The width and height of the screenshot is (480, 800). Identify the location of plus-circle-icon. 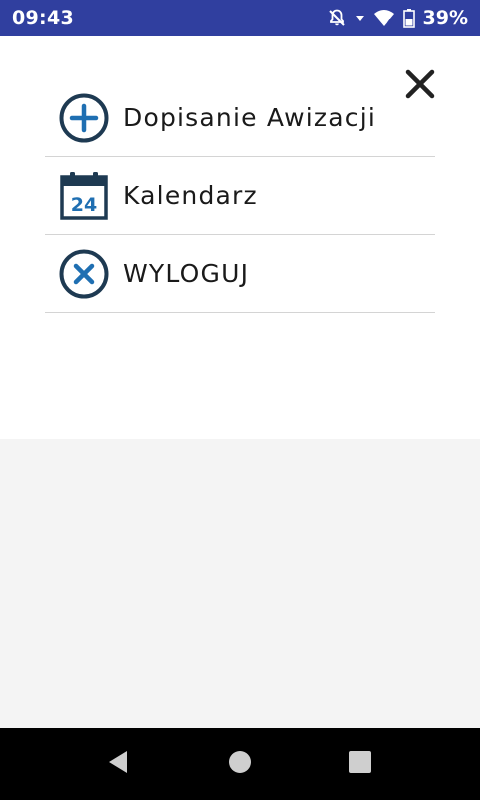
(84, 118).